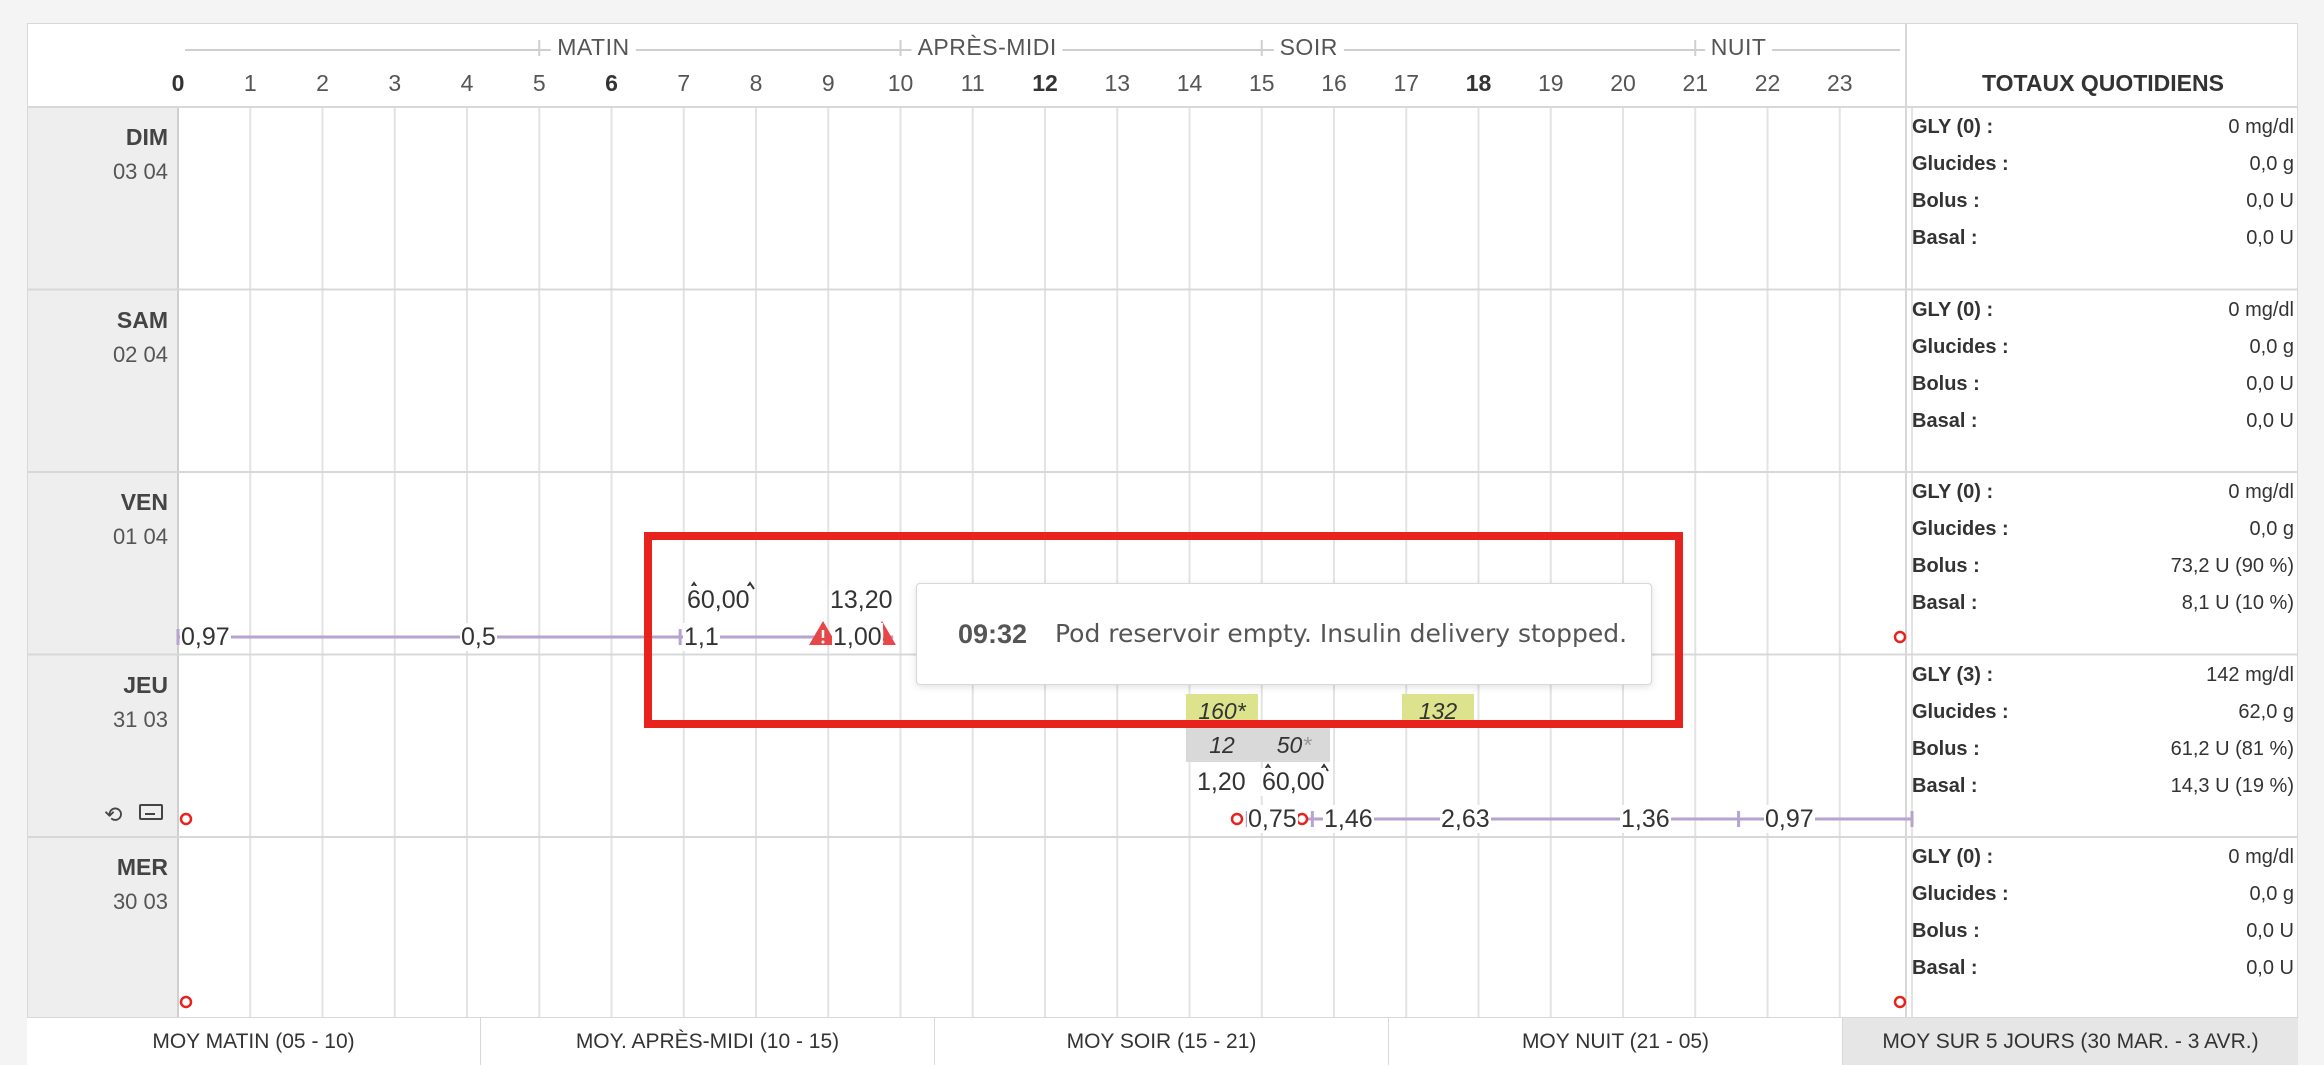  I want to click on device-icon, so click(151, 812).